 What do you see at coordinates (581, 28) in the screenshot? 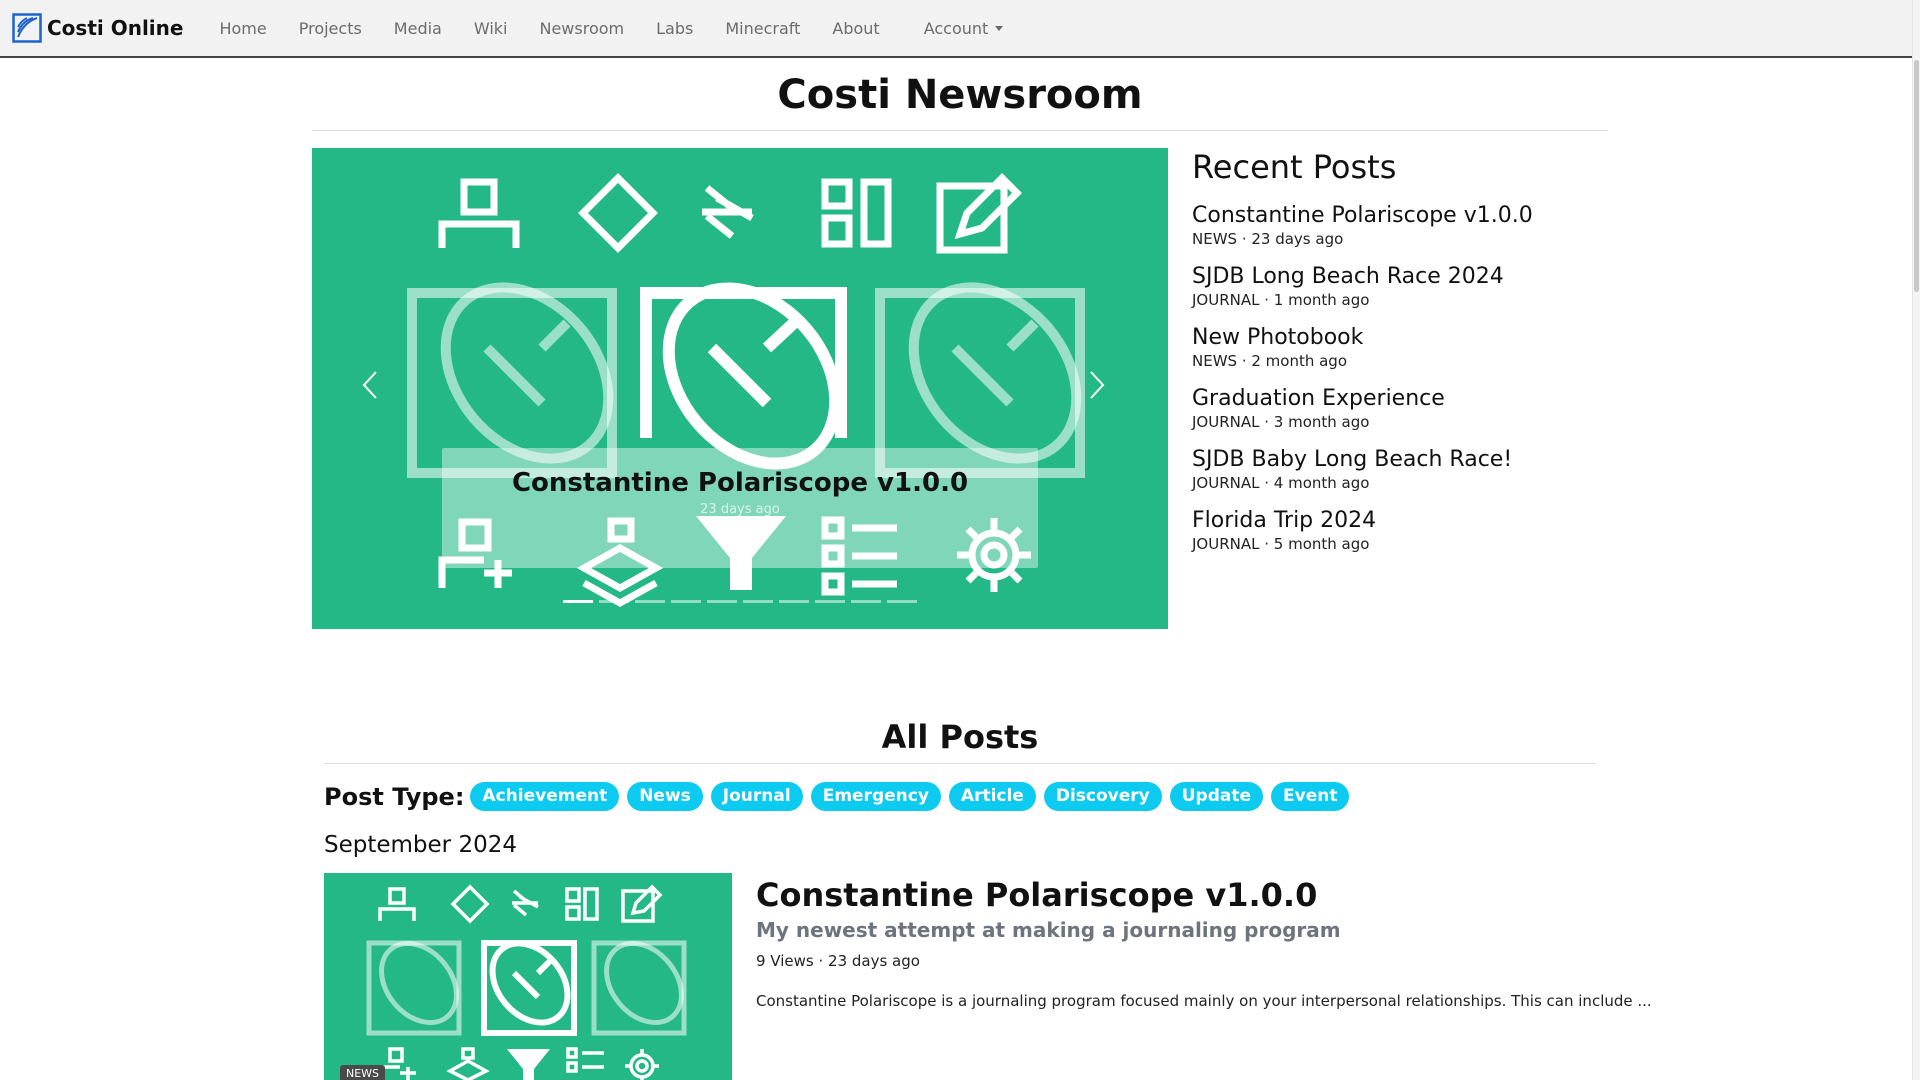
I see `nav-newsroom: Newsroom` at bounding box center [581, 28].